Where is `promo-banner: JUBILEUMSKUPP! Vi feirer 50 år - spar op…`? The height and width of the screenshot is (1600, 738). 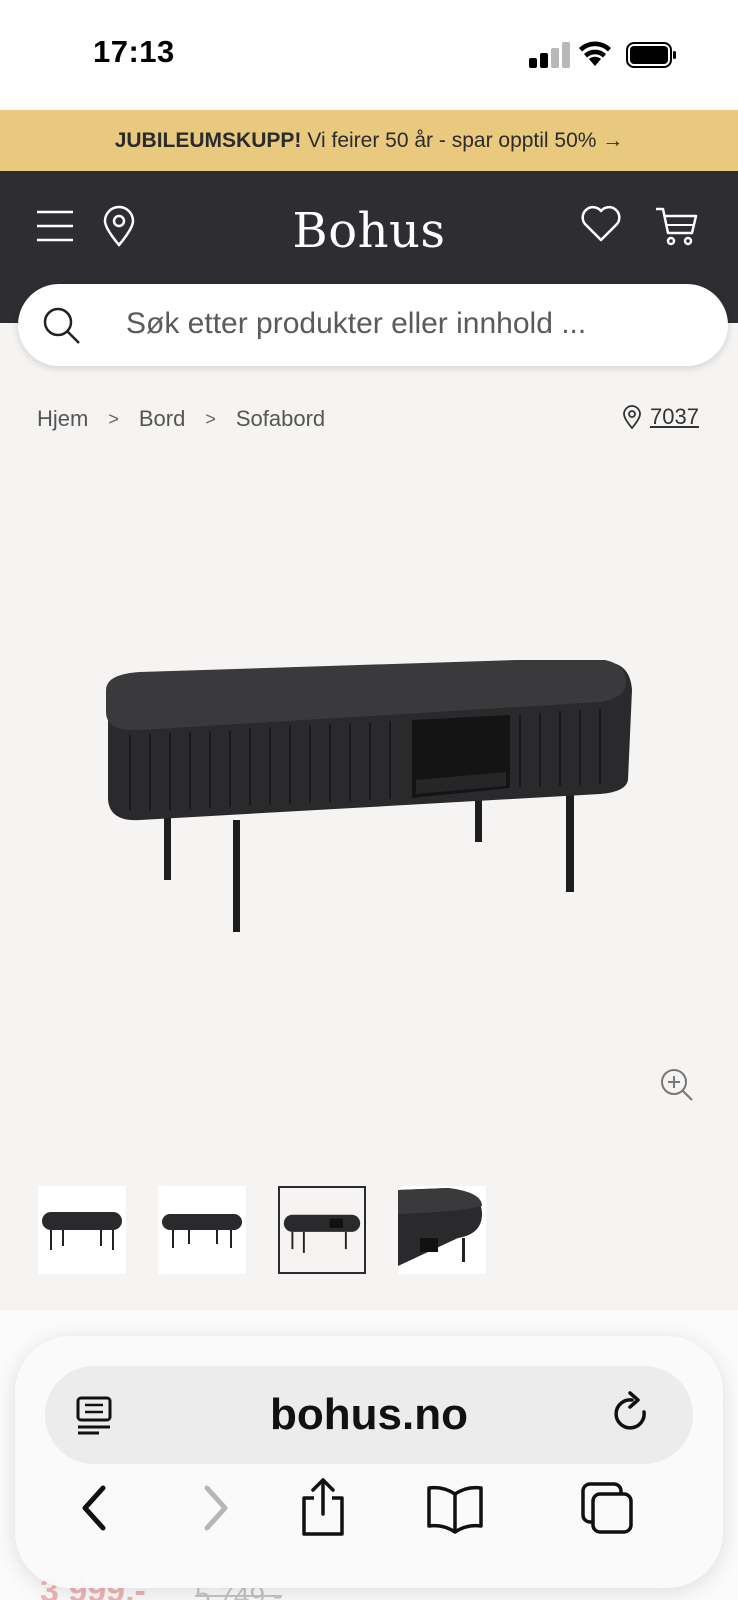
promo-banner: JUBILEUMSKUPP! Vi feirer 50 år - spar op… is located at coordinates (369, 140).